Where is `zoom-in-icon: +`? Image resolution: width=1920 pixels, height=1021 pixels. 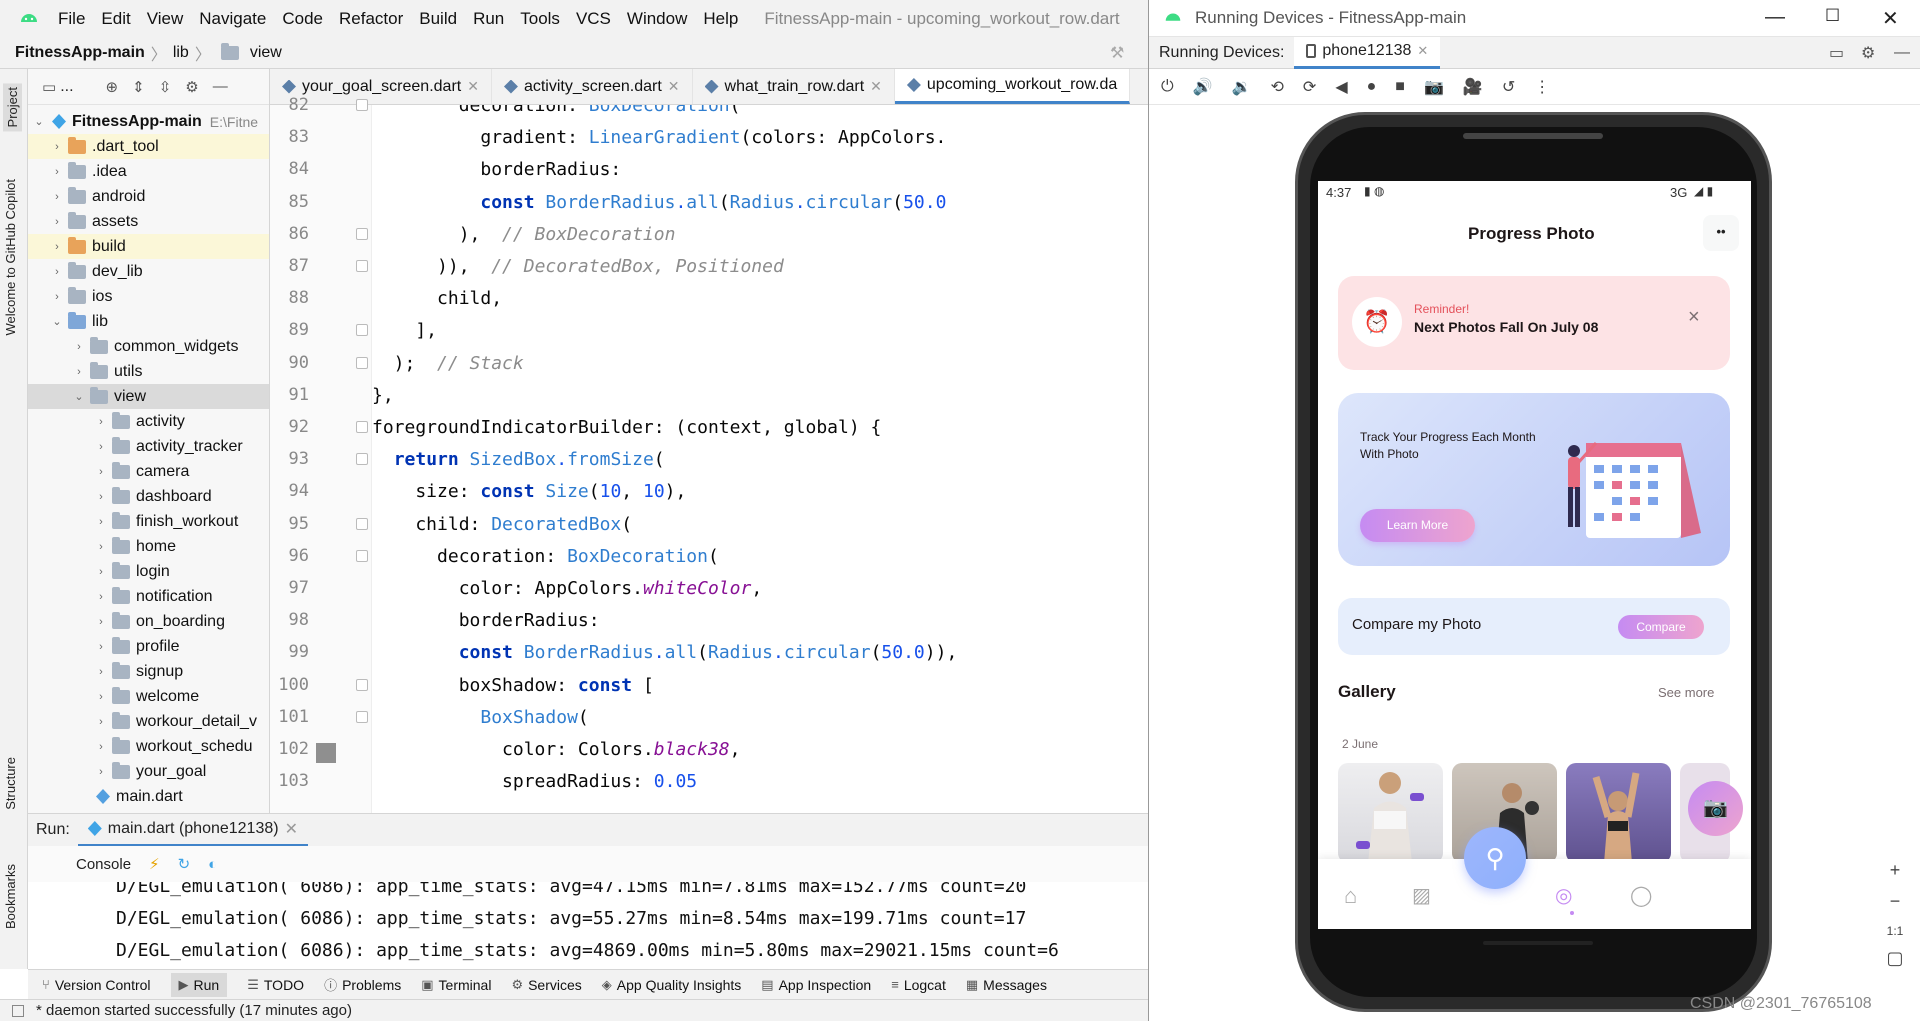
zoom-in-icon: + is located at coordinates (1895, 870).